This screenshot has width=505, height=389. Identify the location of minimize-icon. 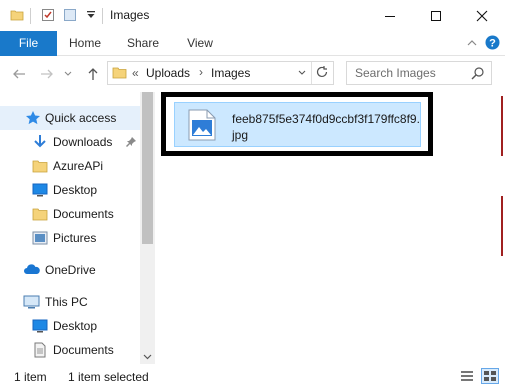
(390, 16).